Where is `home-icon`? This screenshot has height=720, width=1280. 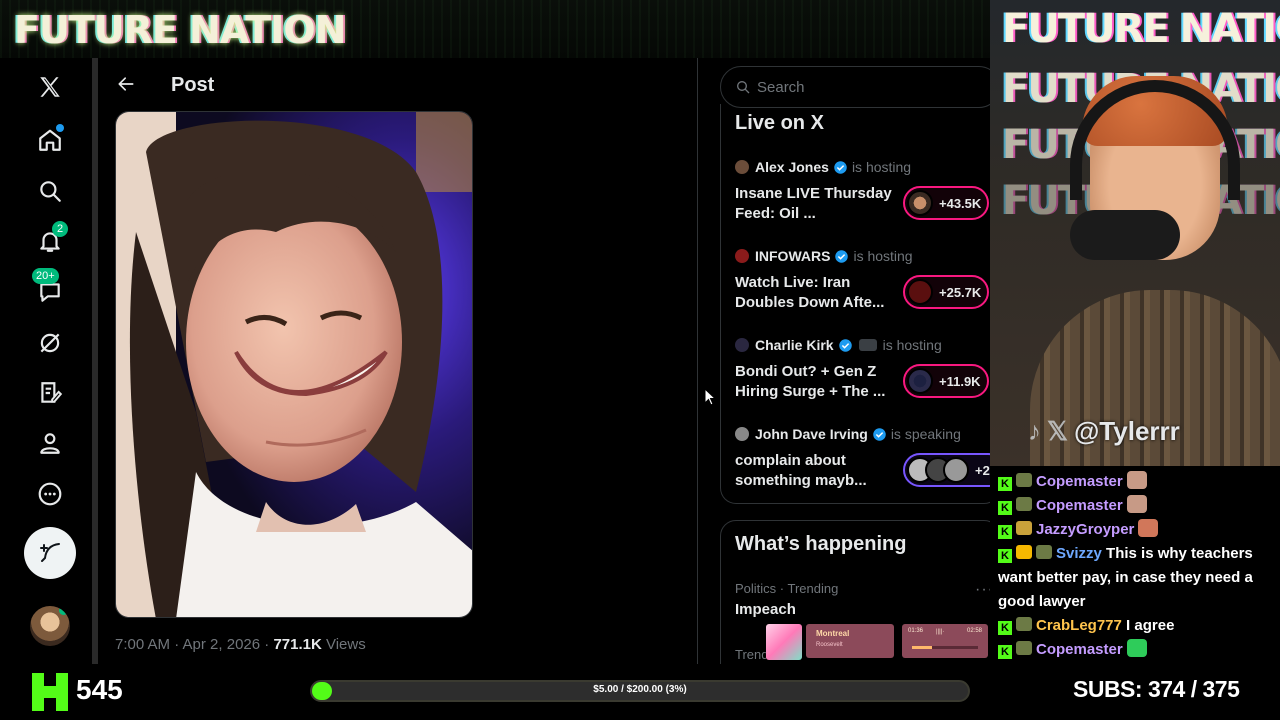 home-icon is located at coordinates (50, 140).